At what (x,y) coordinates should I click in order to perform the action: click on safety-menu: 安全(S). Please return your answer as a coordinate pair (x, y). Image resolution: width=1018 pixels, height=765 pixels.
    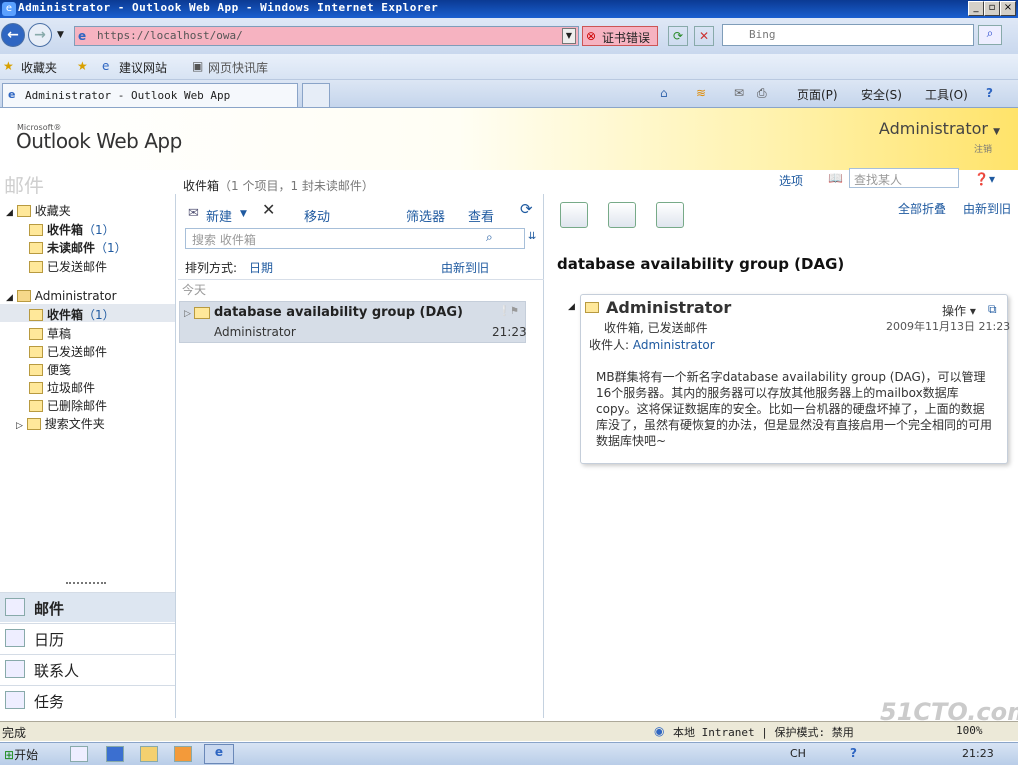
    Looking at the image, I should click on (881, 94).